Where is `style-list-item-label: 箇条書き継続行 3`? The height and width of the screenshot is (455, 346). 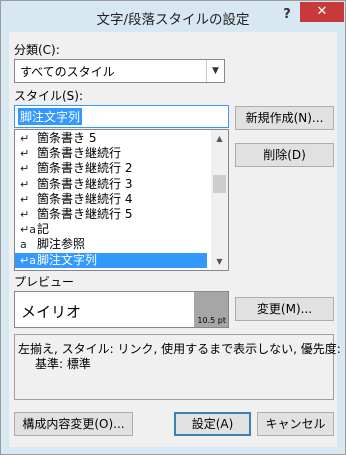 style-list-item-label: 箇条書き継続行 3 is located at coordinates (85, 183).